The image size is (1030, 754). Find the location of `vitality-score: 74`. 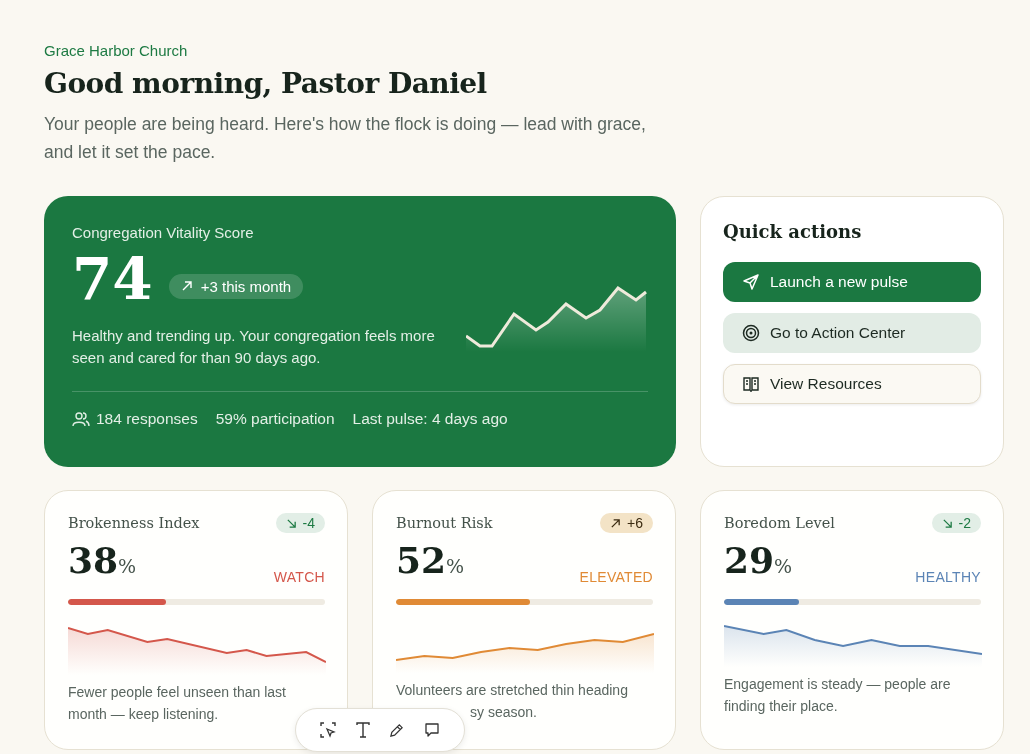

vitality-score: 74 is located at coordinates (112, 279).